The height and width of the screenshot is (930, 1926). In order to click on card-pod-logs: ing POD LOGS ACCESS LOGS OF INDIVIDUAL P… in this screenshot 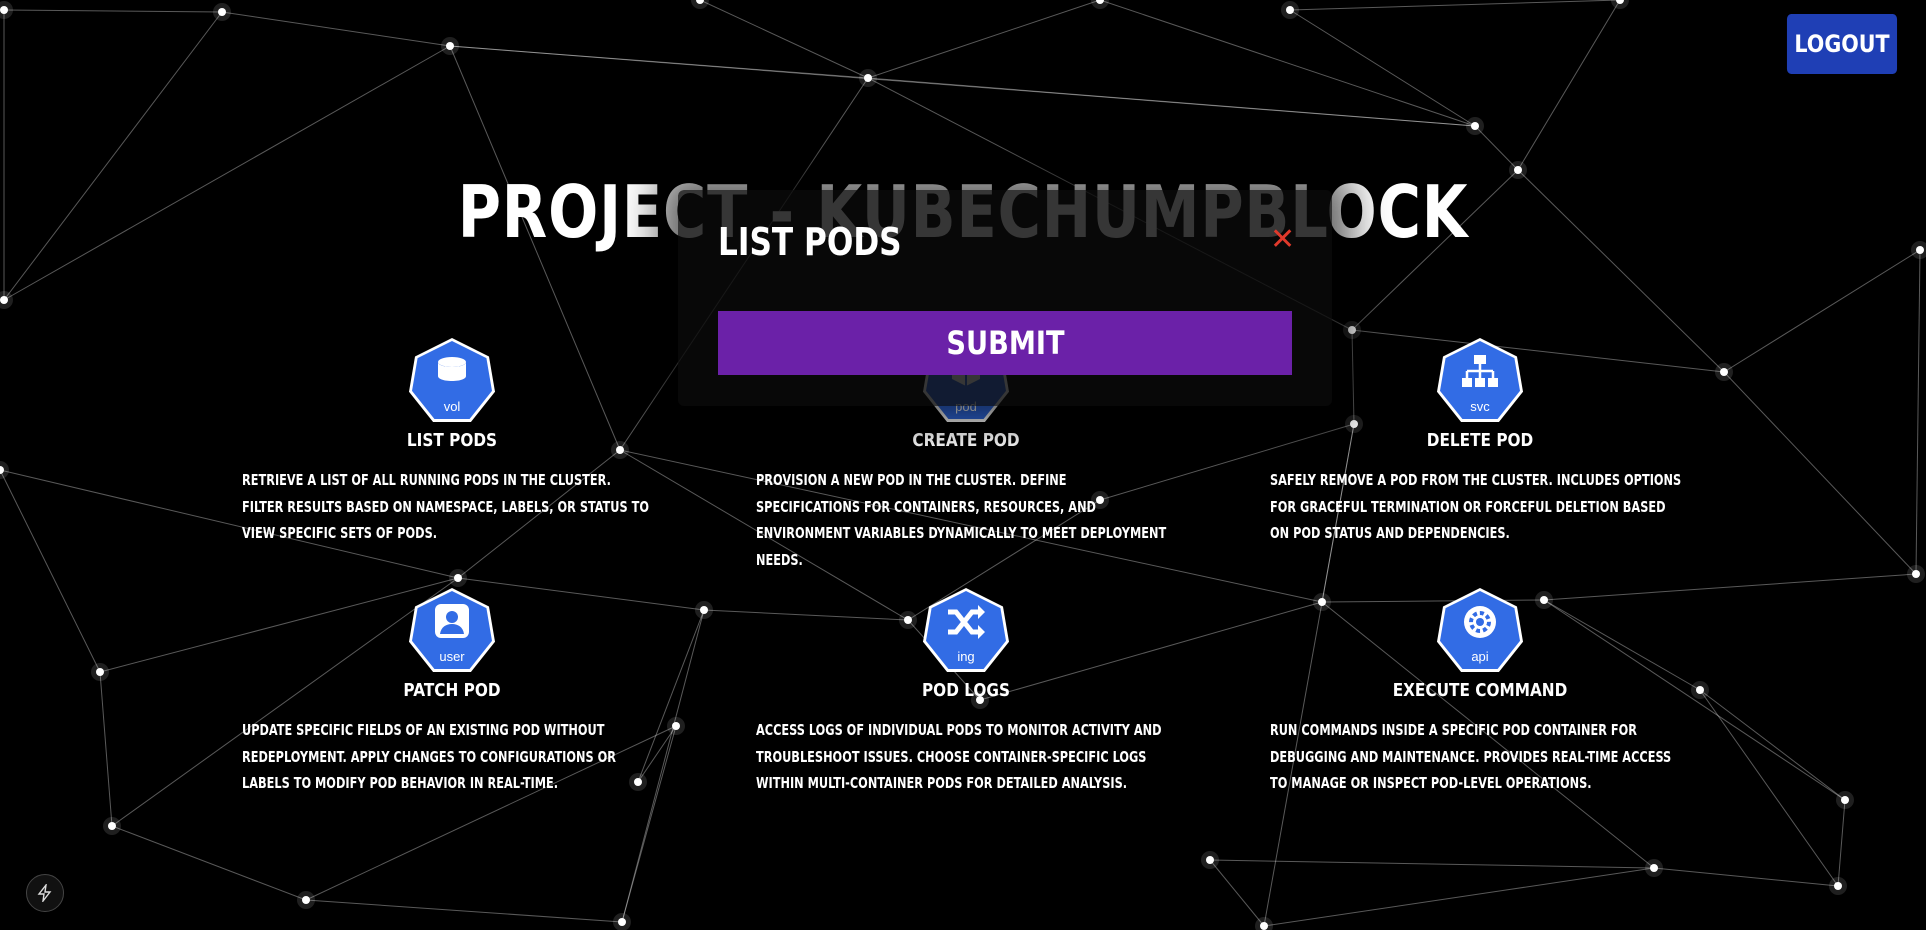, I will do `click(966, 692)`.